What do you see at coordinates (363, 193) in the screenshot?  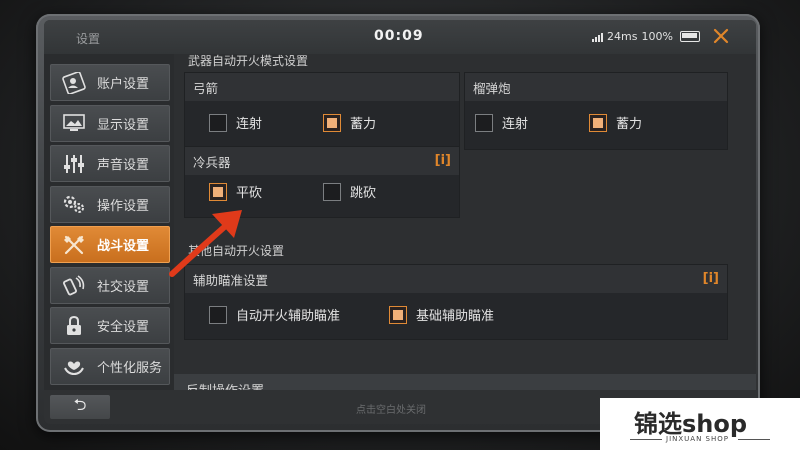 I see `option-label: 跳砍` at bounding box center [363, 193].